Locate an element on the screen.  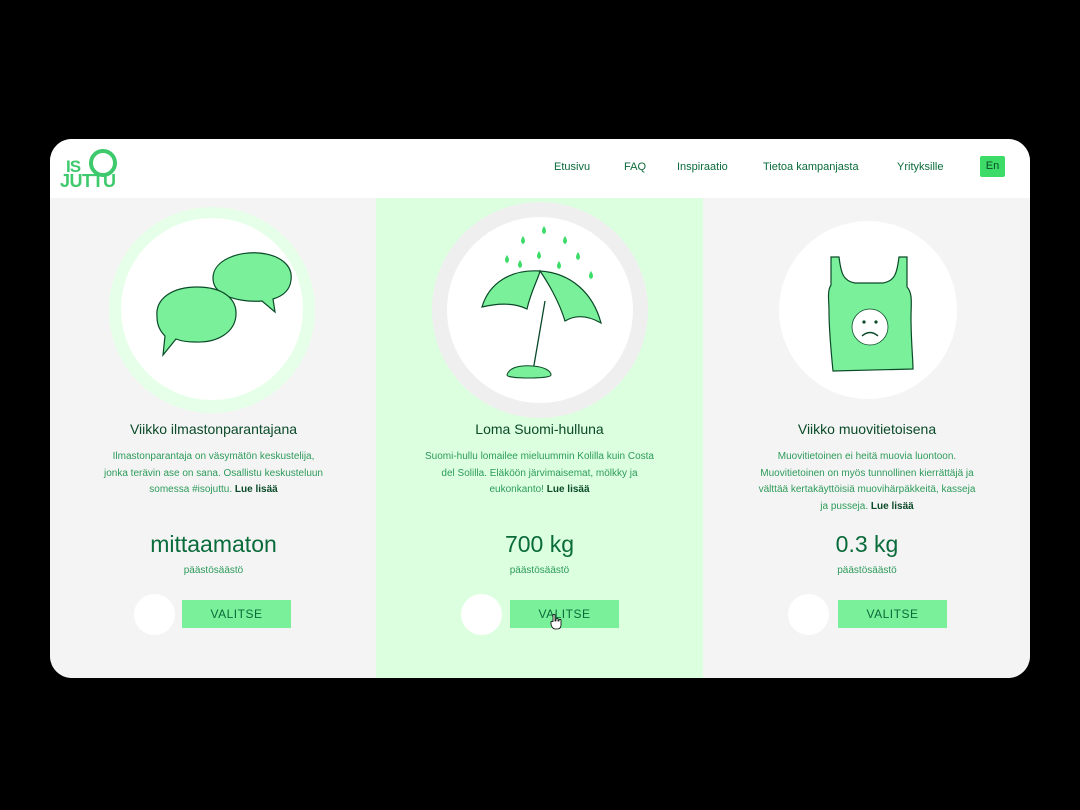
logo-bottom-text: JUTTU is located at coordinates (88, 181).